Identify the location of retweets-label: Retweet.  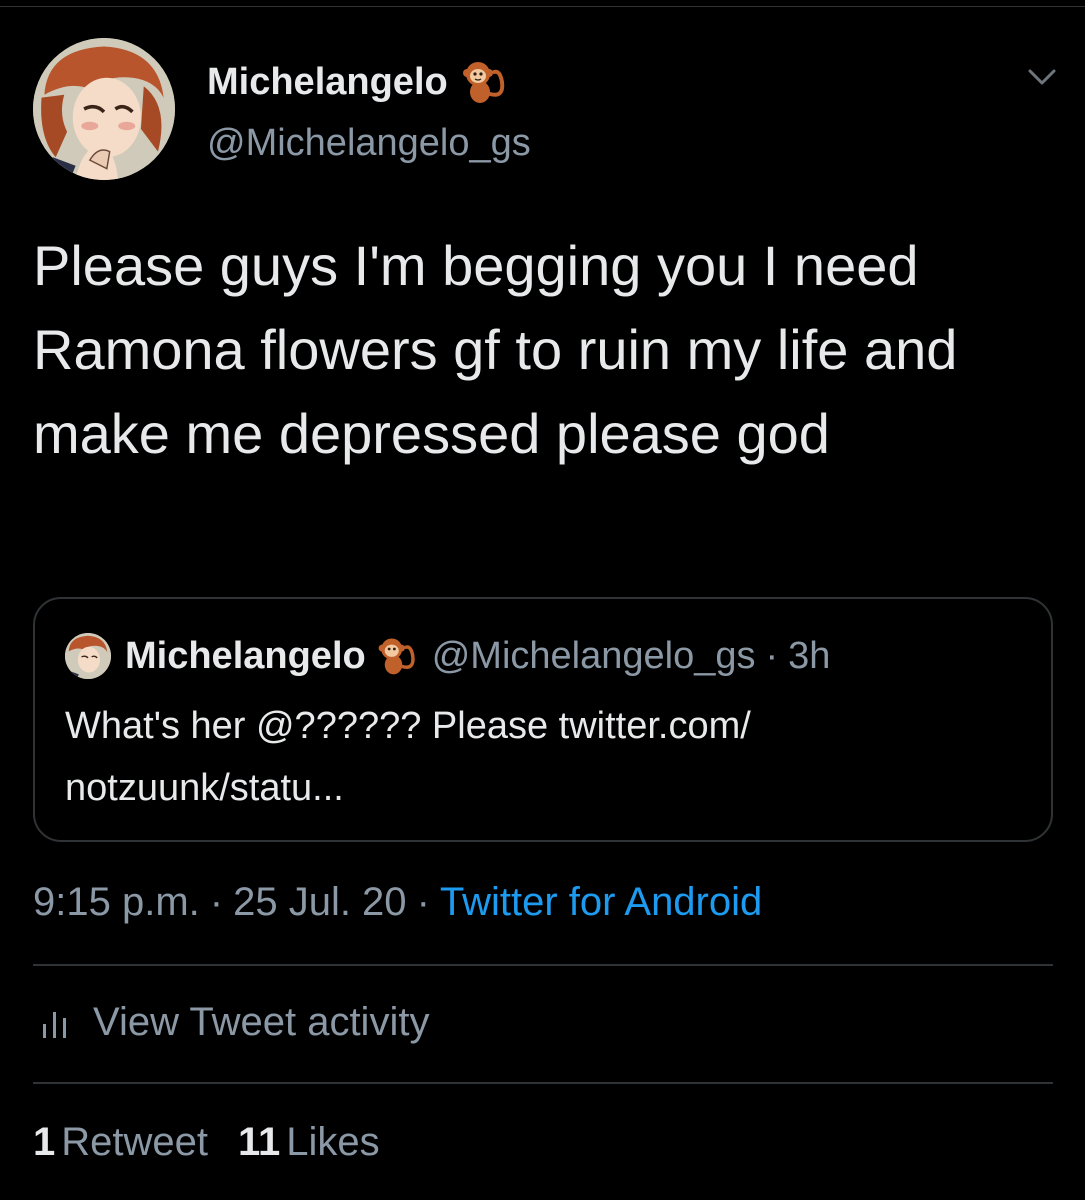
(134, 1142).